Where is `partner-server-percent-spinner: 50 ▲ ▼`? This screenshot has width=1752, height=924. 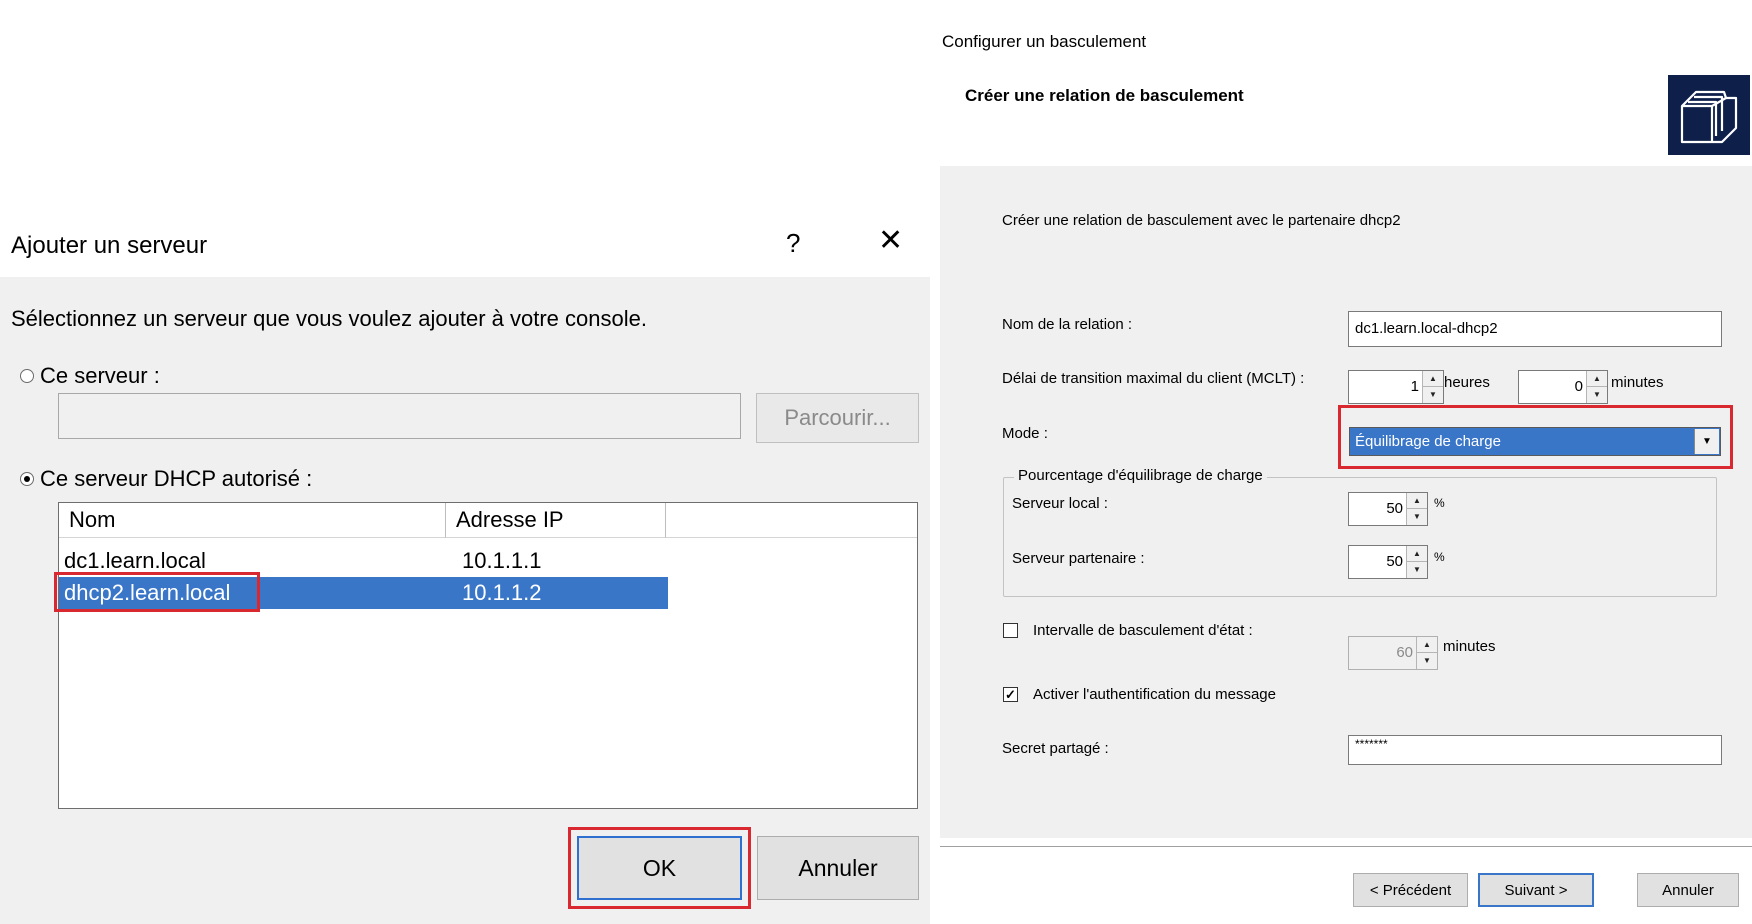 partner-server-percent-spinner: 50 ▲ ▼ is located at coordinates (1388, 562).